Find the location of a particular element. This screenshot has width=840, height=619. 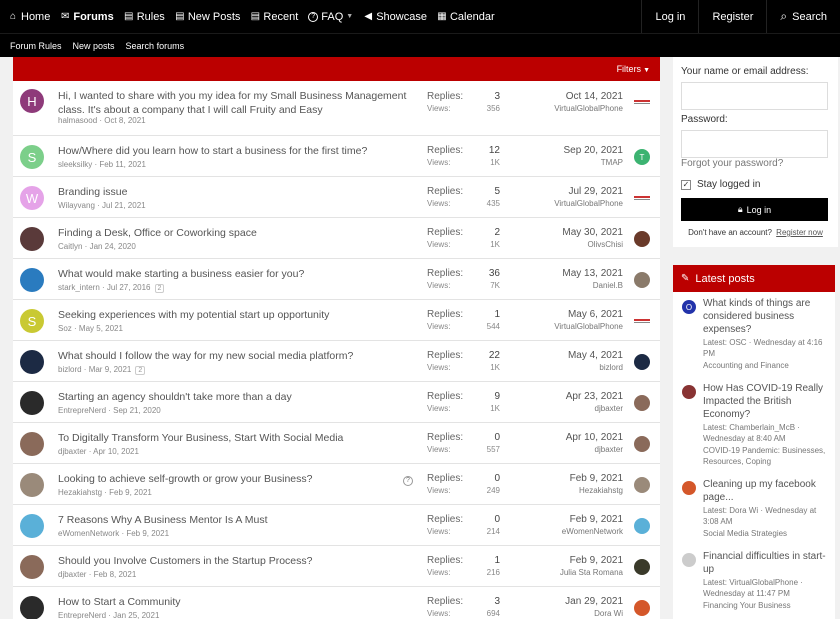

latest-post-meta: Latest: OSC · Wednesday at 4:16 PM is located at coordinates (767, 348).